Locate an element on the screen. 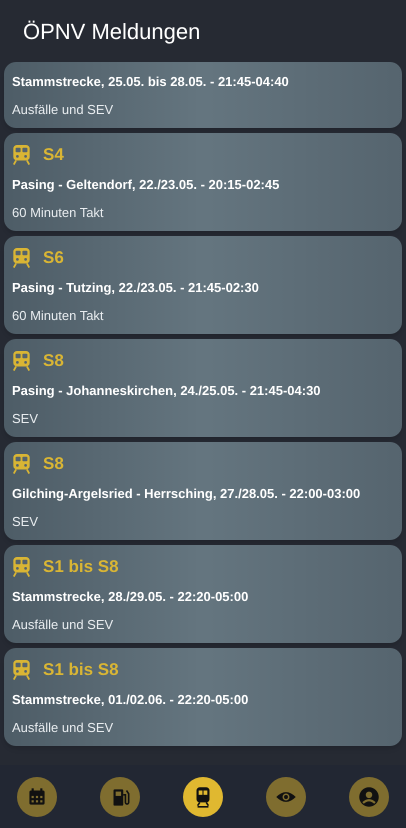 Image resolution: width=406 pixels, height=828 pixels. line-label: S4 is located at coordinates (53, 155).